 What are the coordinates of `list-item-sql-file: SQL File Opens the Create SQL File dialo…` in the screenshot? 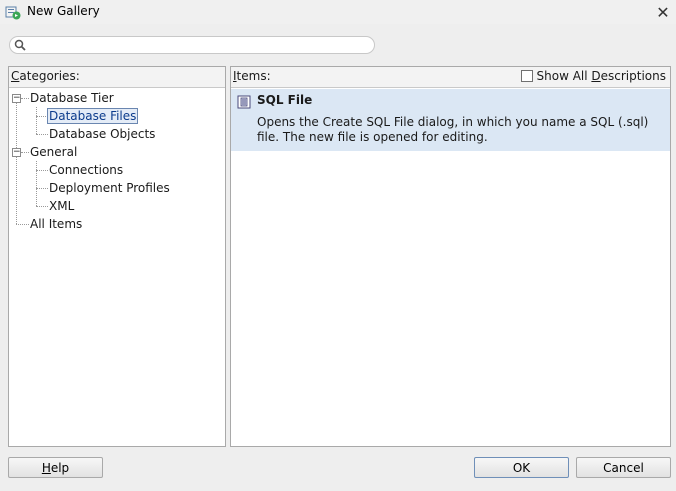 It's located at (450, 120).